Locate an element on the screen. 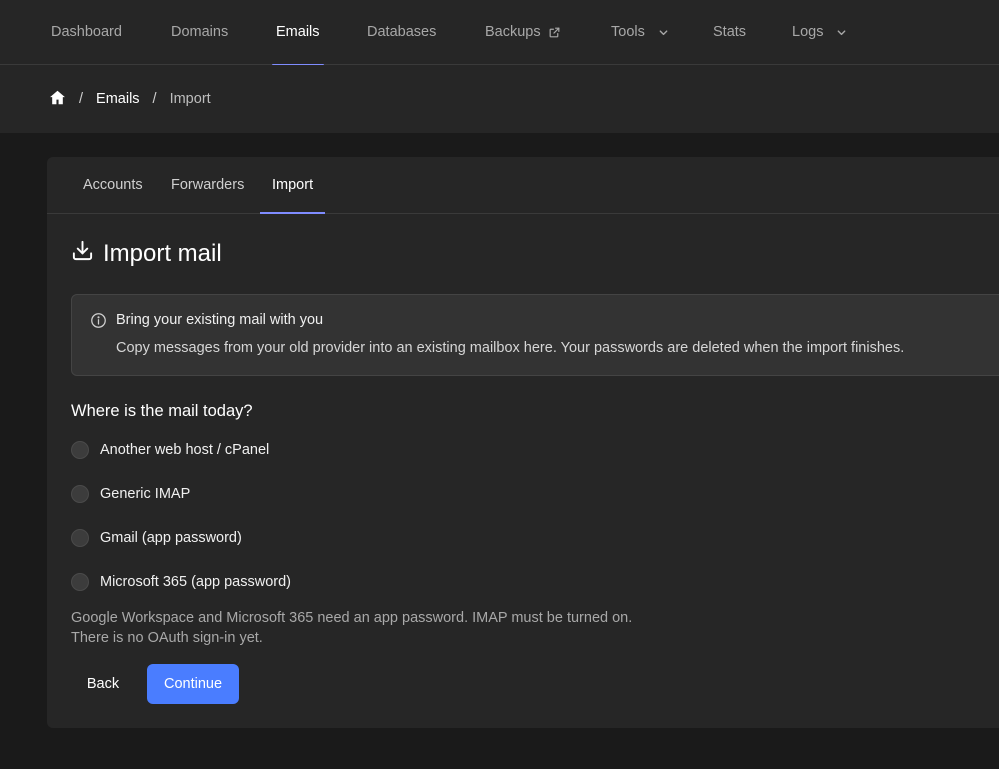 This screenshot has height=769, width=999. option-microsoft-365: Microsoft 365 (app password) is located at coordinates (181, 582).